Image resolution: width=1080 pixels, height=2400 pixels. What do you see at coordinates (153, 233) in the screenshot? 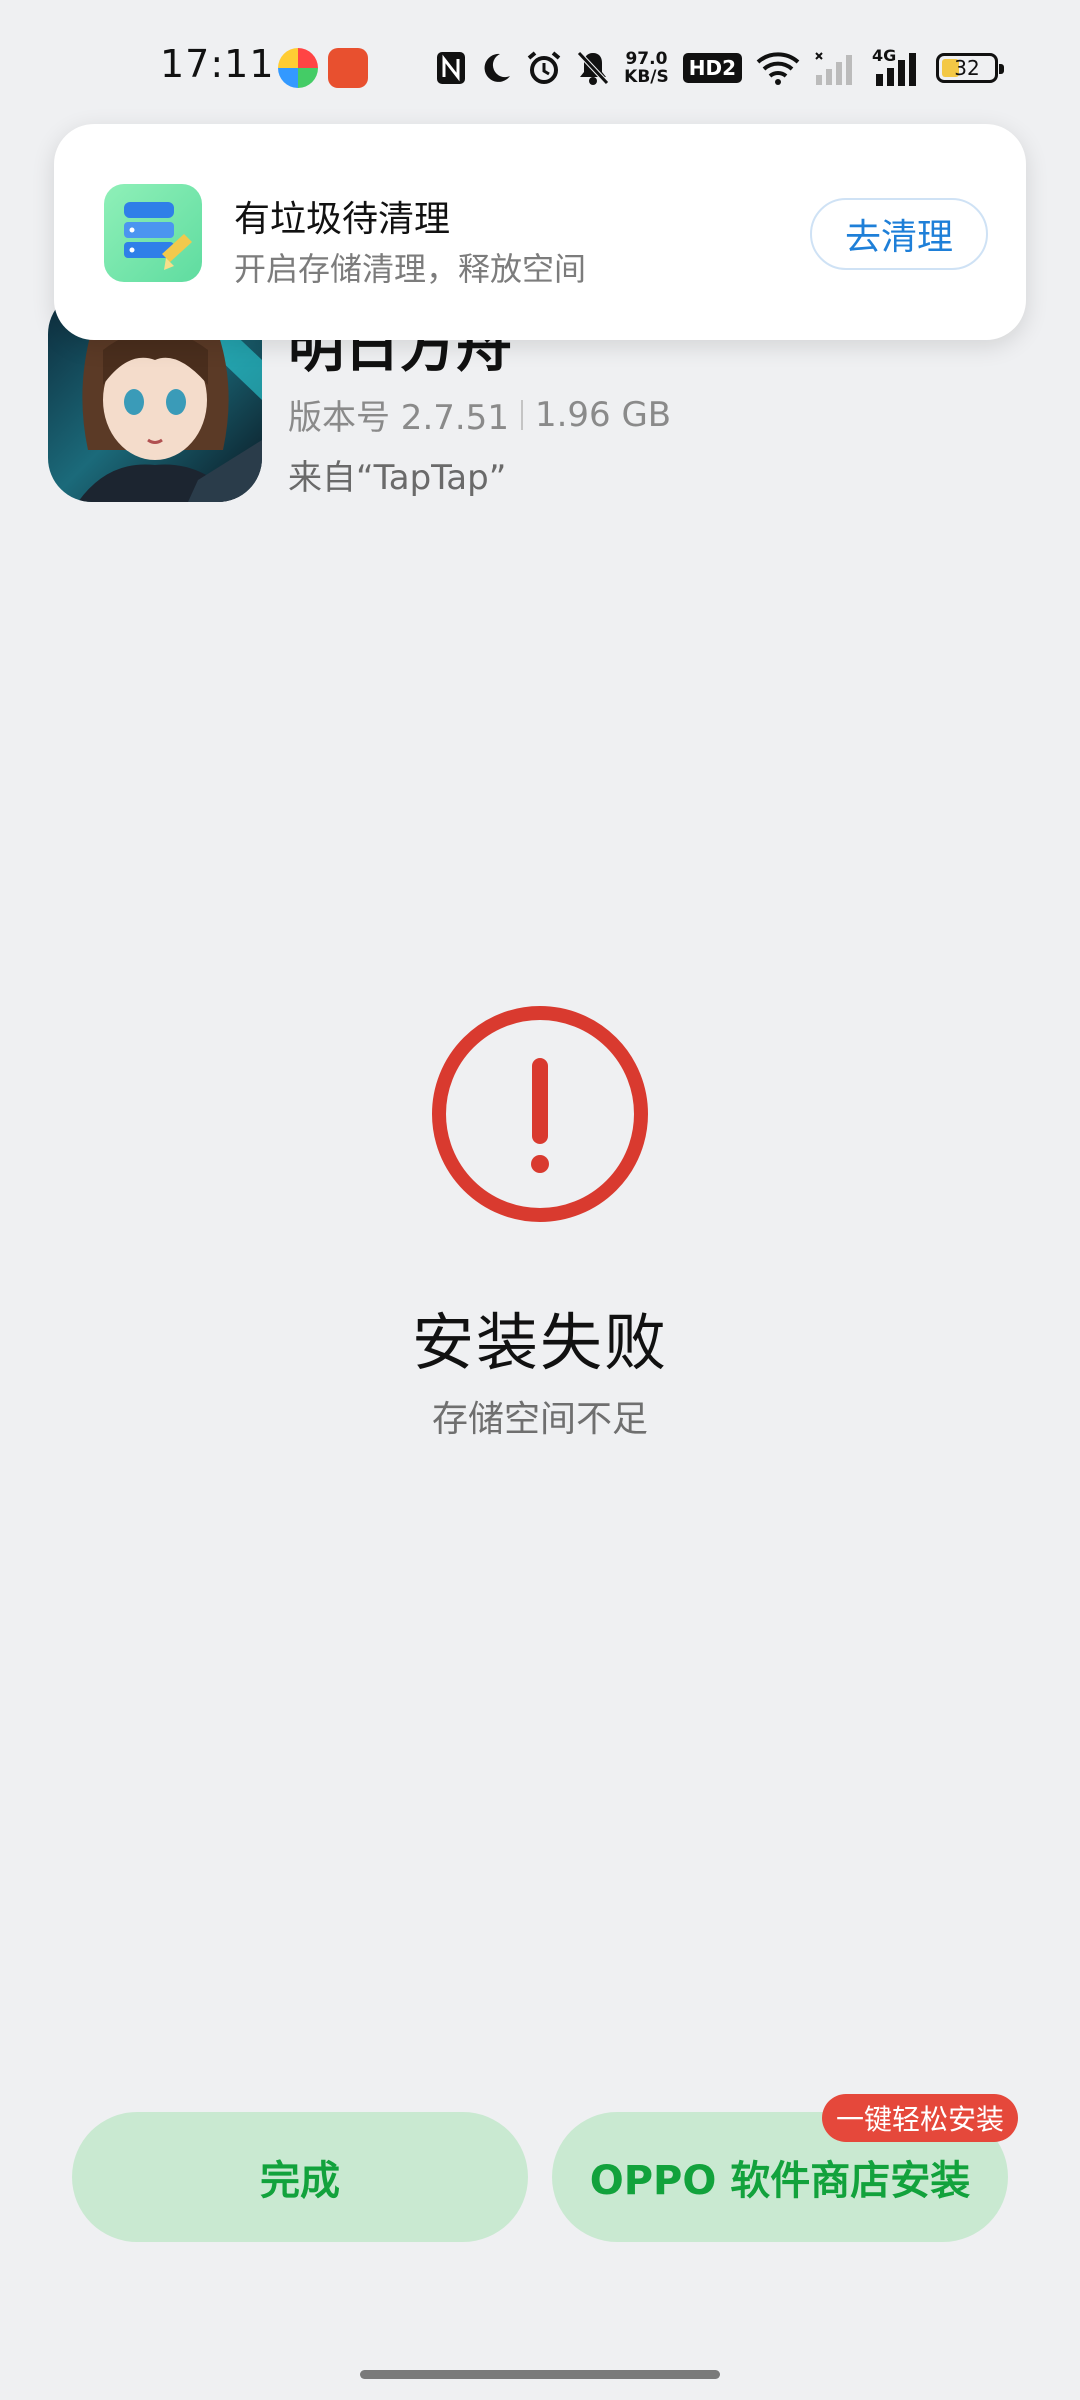
I see `storage-cleaner-icon` at bounding box center [153, 233].